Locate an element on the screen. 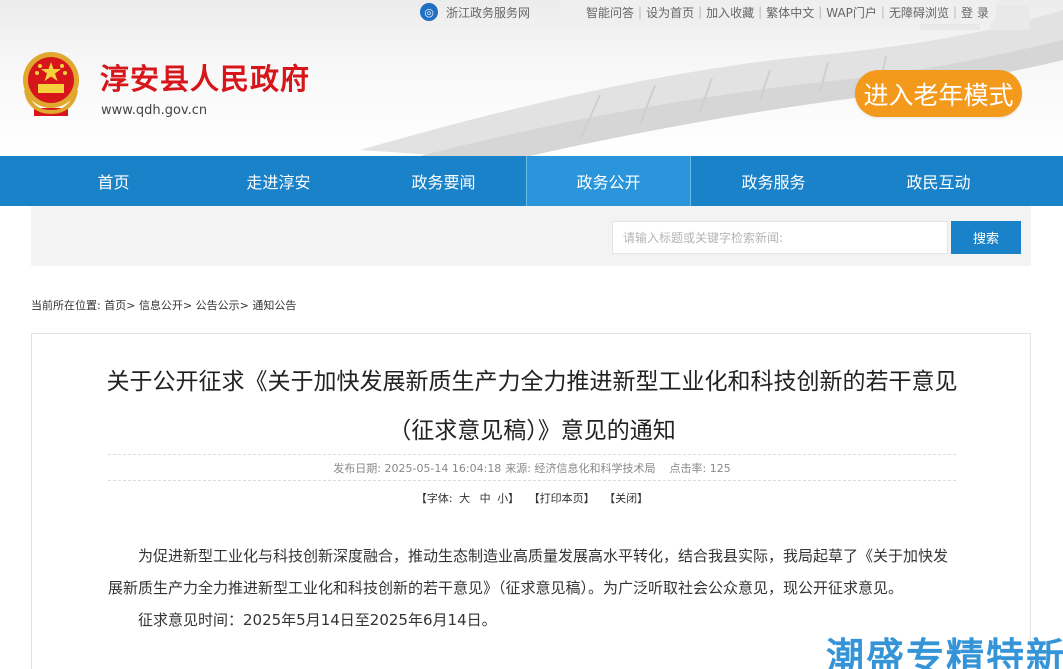 The height and width of the screenshot is (669, 1063). top-link-qa: 智能问答 is located at coordinates (610, 12).